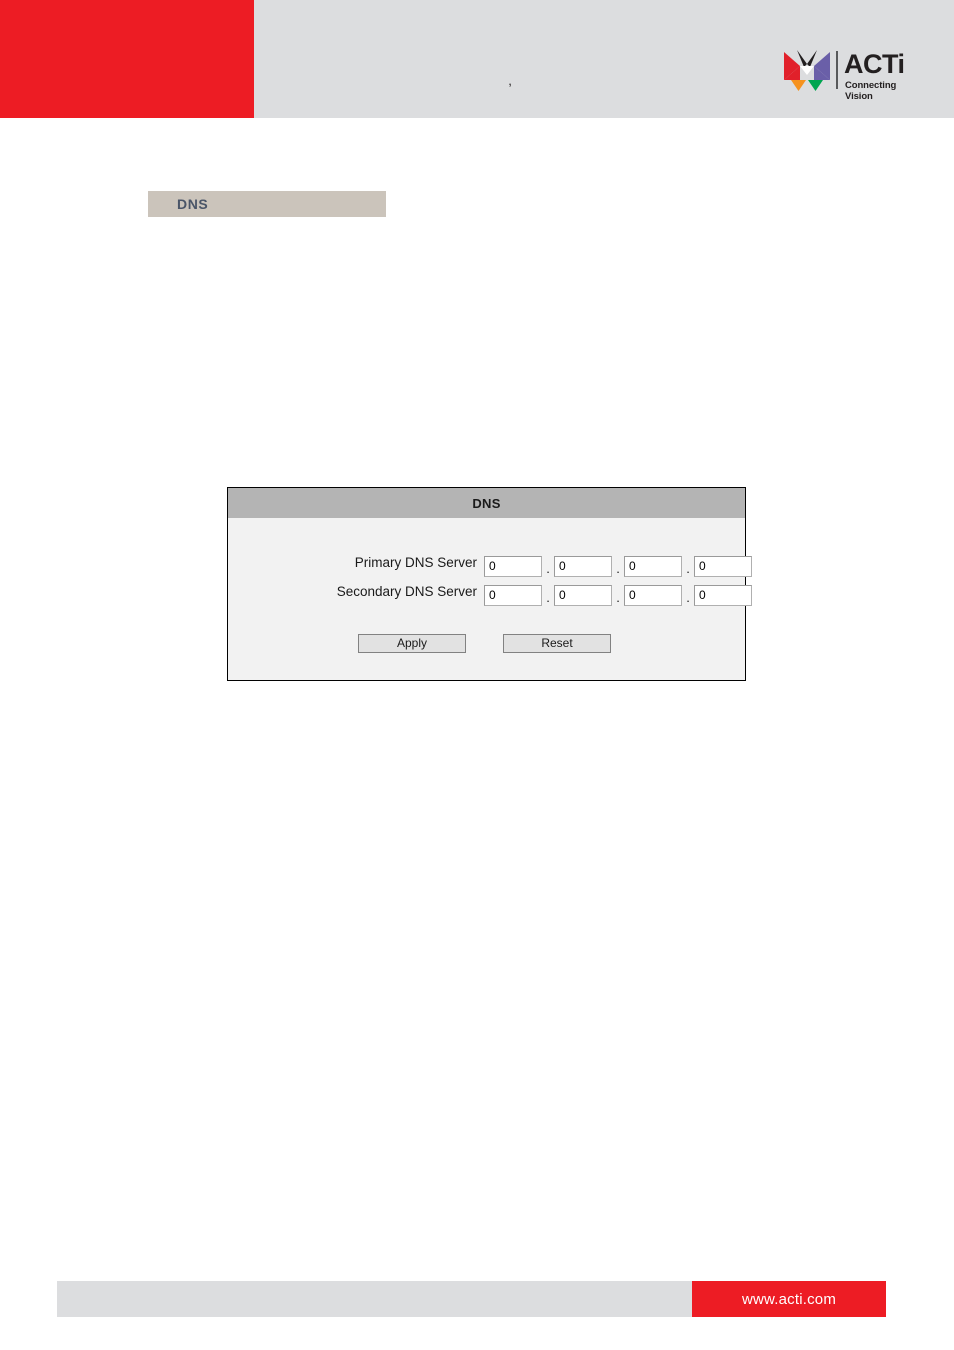 The width and height of the screenshot is (954, 1350). I want to click on section-heading-label: DNS, so click(193, 204).